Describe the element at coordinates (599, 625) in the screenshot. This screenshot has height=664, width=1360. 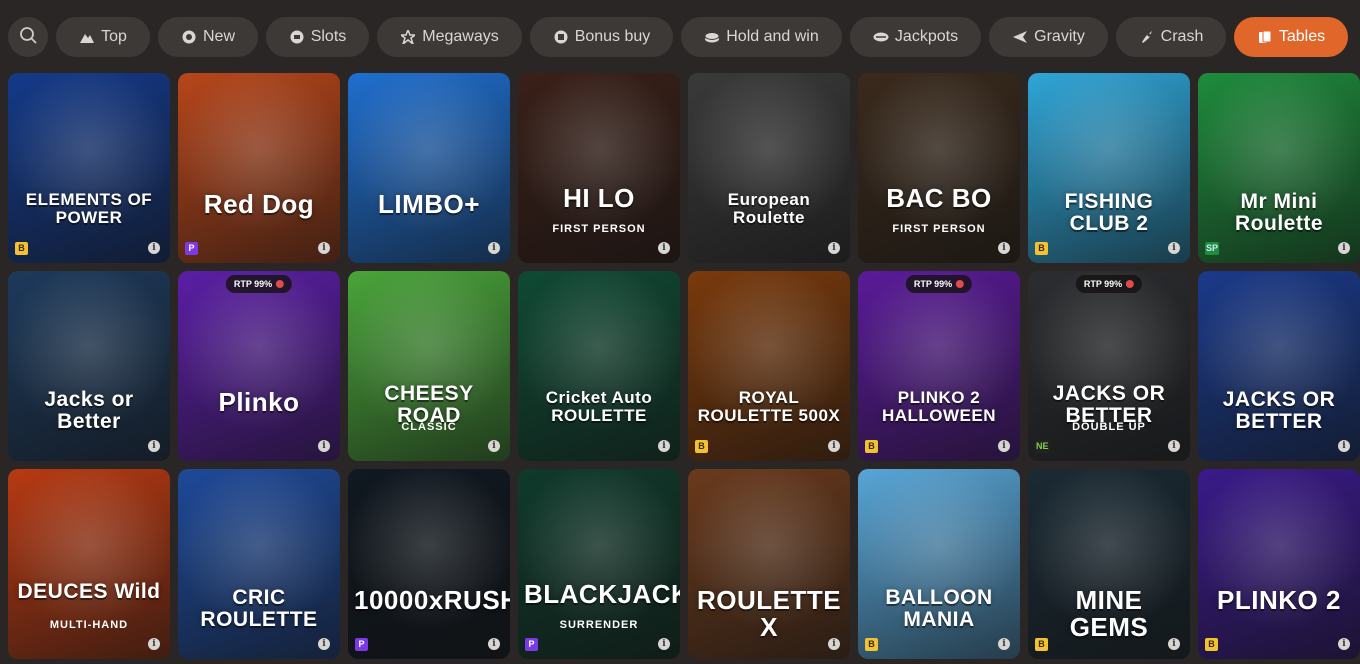
I see `game-subtitle: SURRENDER` at that location.